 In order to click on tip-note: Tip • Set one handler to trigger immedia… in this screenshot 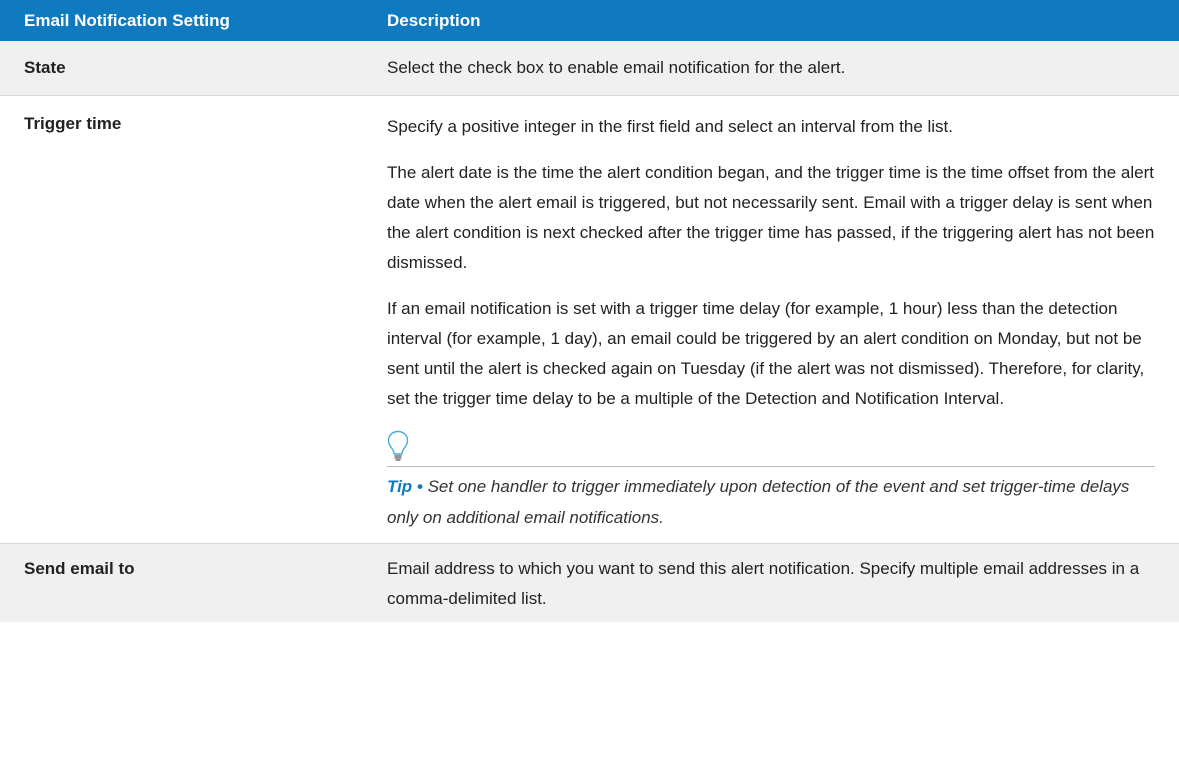, I will do `click(771, 481)`.